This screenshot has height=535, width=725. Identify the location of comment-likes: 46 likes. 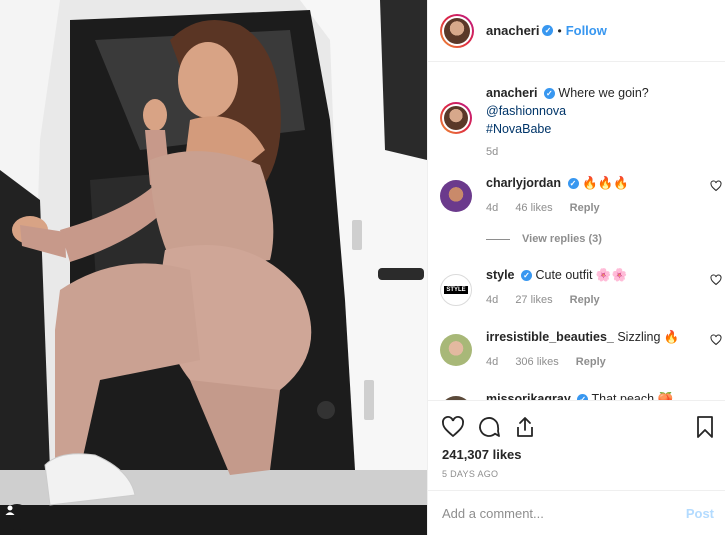
(533, 208).